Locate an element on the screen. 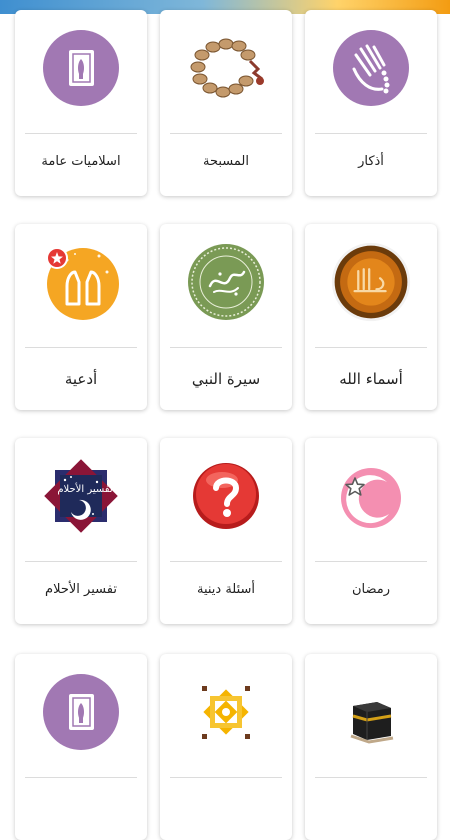  card-dream-interpretation: تفسير الأحلام تفسير الأحلام is located at coordinates (81, 531).